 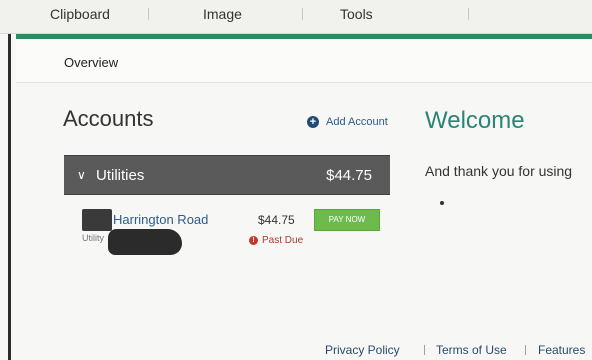 I want to click on window-edge, so click(x=9, y=197).